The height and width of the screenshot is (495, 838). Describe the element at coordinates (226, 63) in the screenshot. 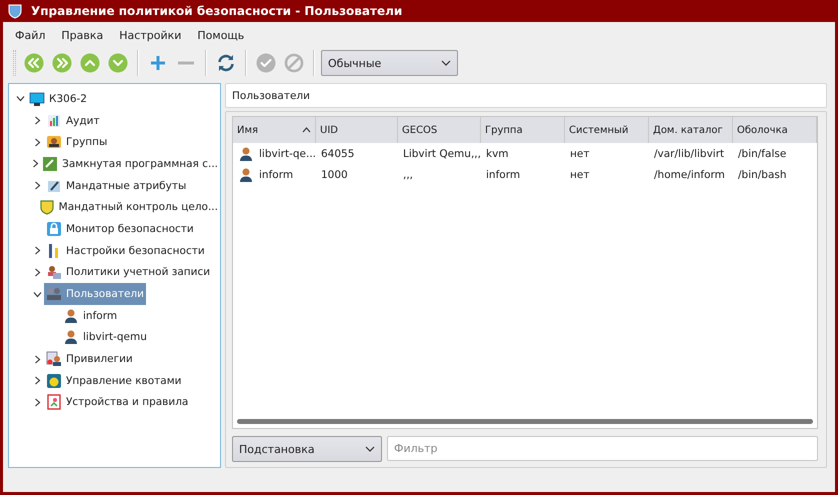

I see `refresh-icon` at that location.